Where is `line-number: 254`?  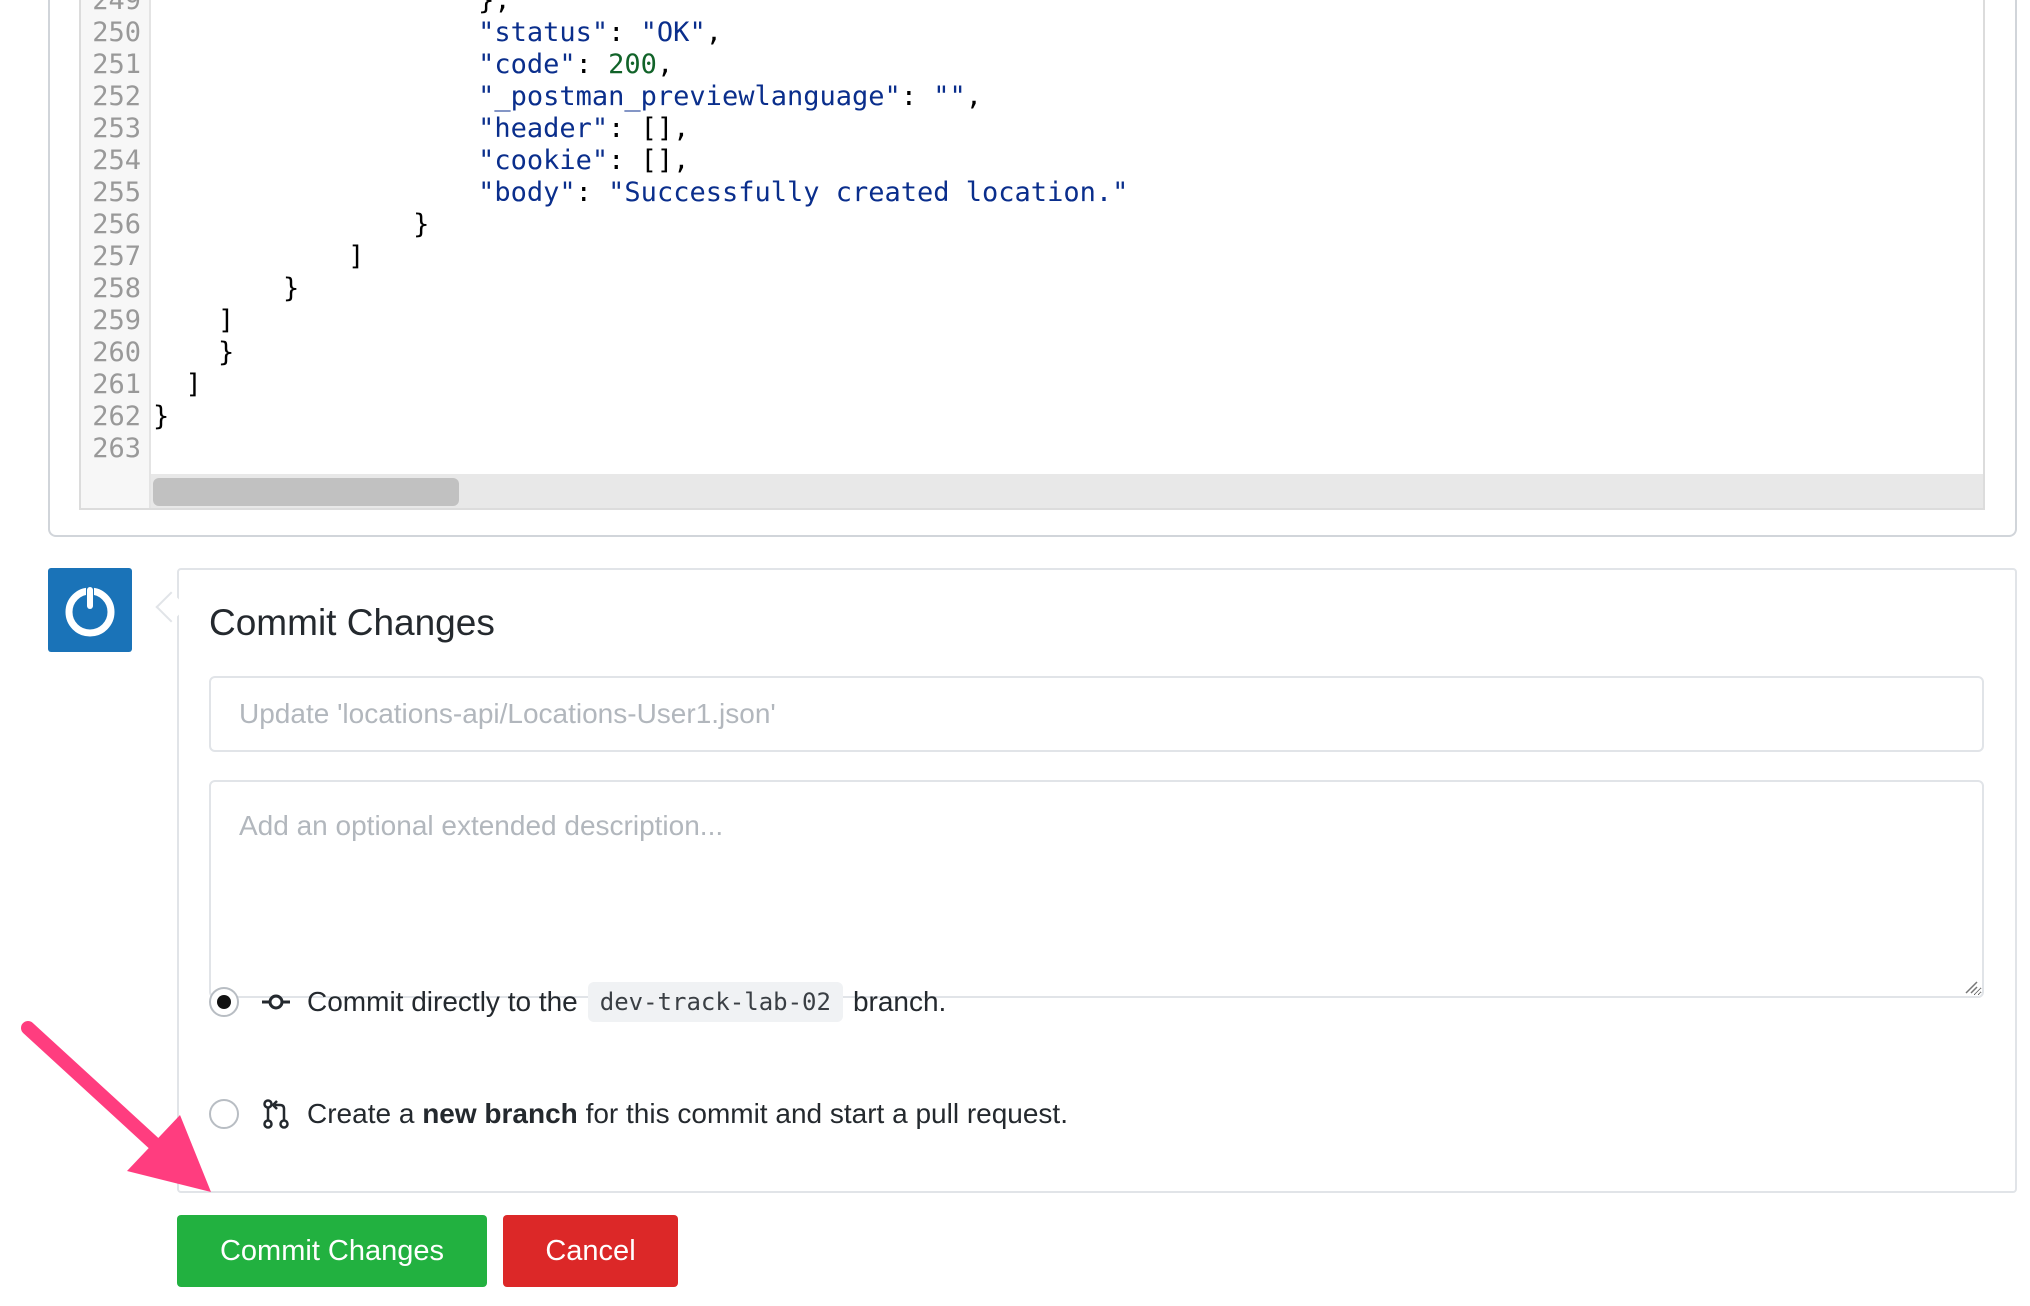 line-number: 254 is located at coordinates (116, 160).